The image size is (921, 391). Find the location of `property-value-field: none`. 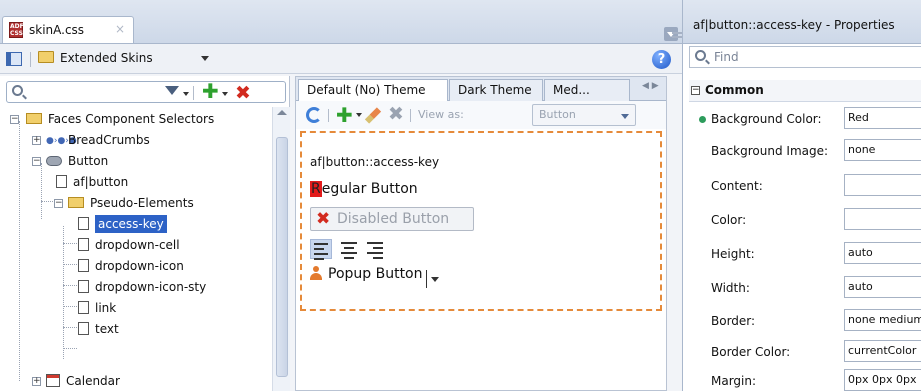

property-value-field: none is located at coordinates (882, 150).